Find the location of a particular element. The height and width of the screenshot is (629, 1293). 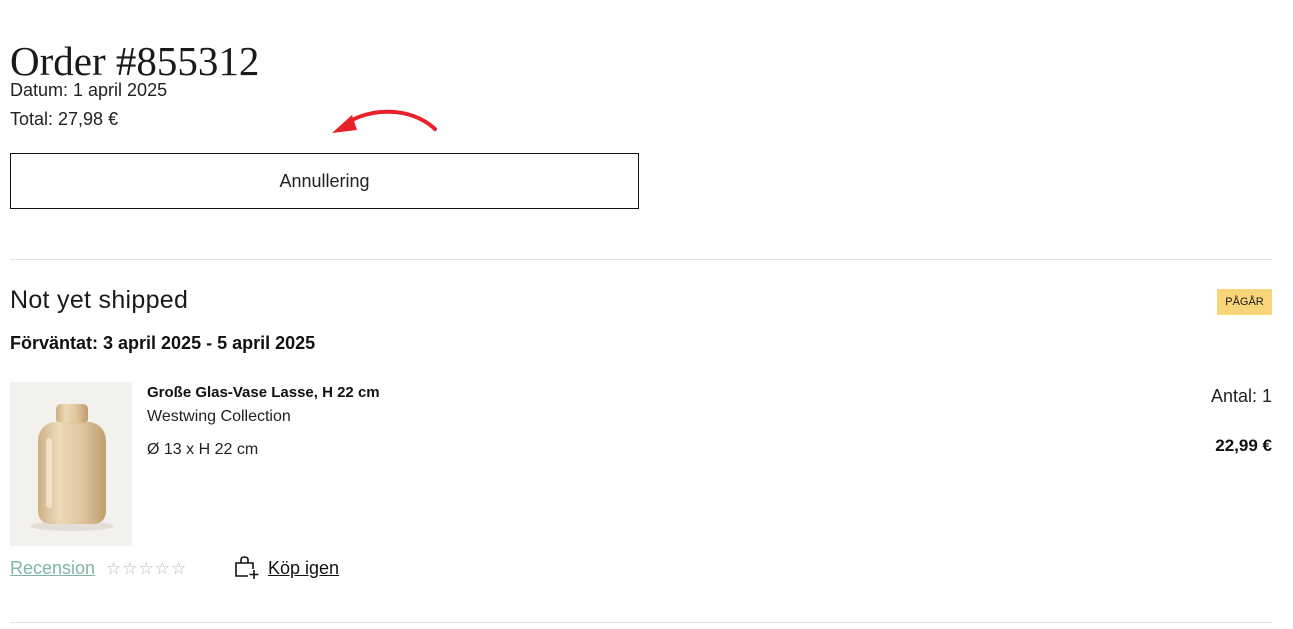

buy-again-button: Köp igen is located at coordinates (286, 568).